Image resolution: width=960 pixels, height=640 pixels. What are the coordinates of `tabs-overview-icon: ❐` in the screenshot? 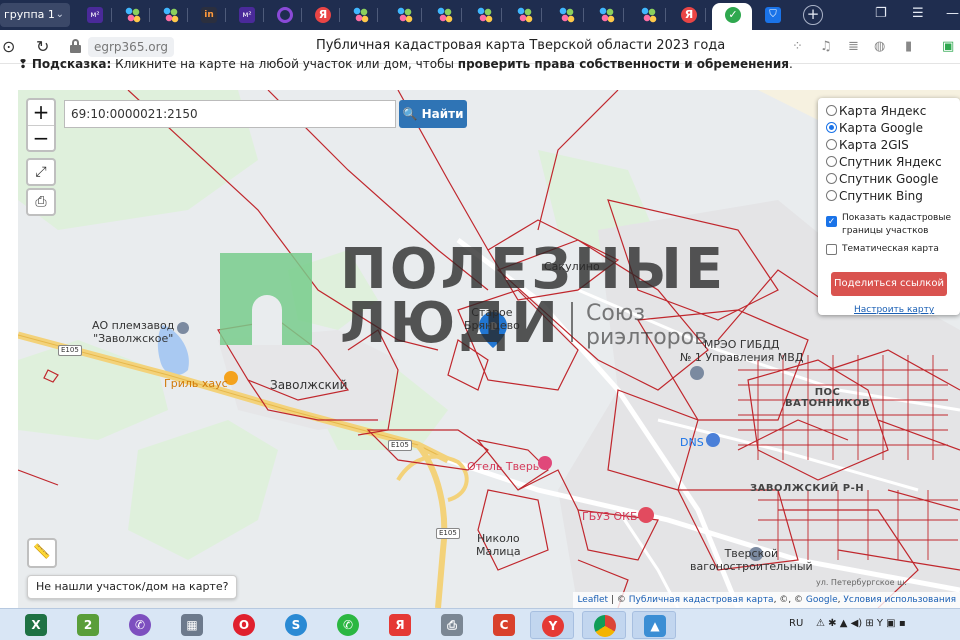 It's located at (881, 13).